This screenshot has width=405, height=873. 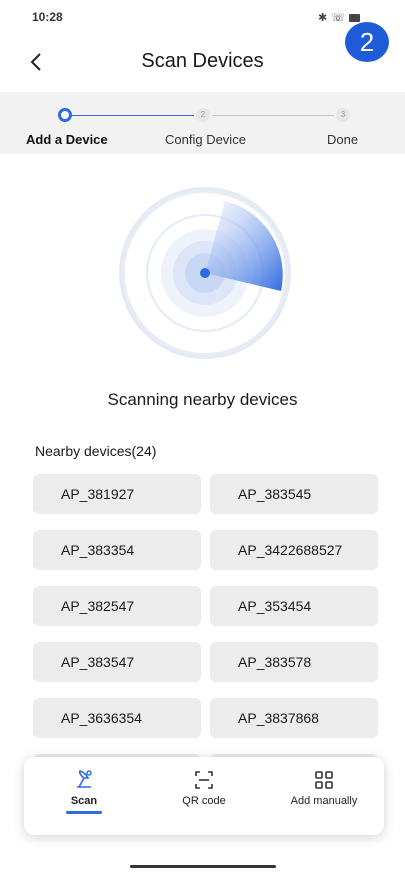 What do you see at coordinates (202, 123) in the screenshot?
I see `stepper: 2 3 Add a Device Config Device Done` at bounding box center [202, 123].